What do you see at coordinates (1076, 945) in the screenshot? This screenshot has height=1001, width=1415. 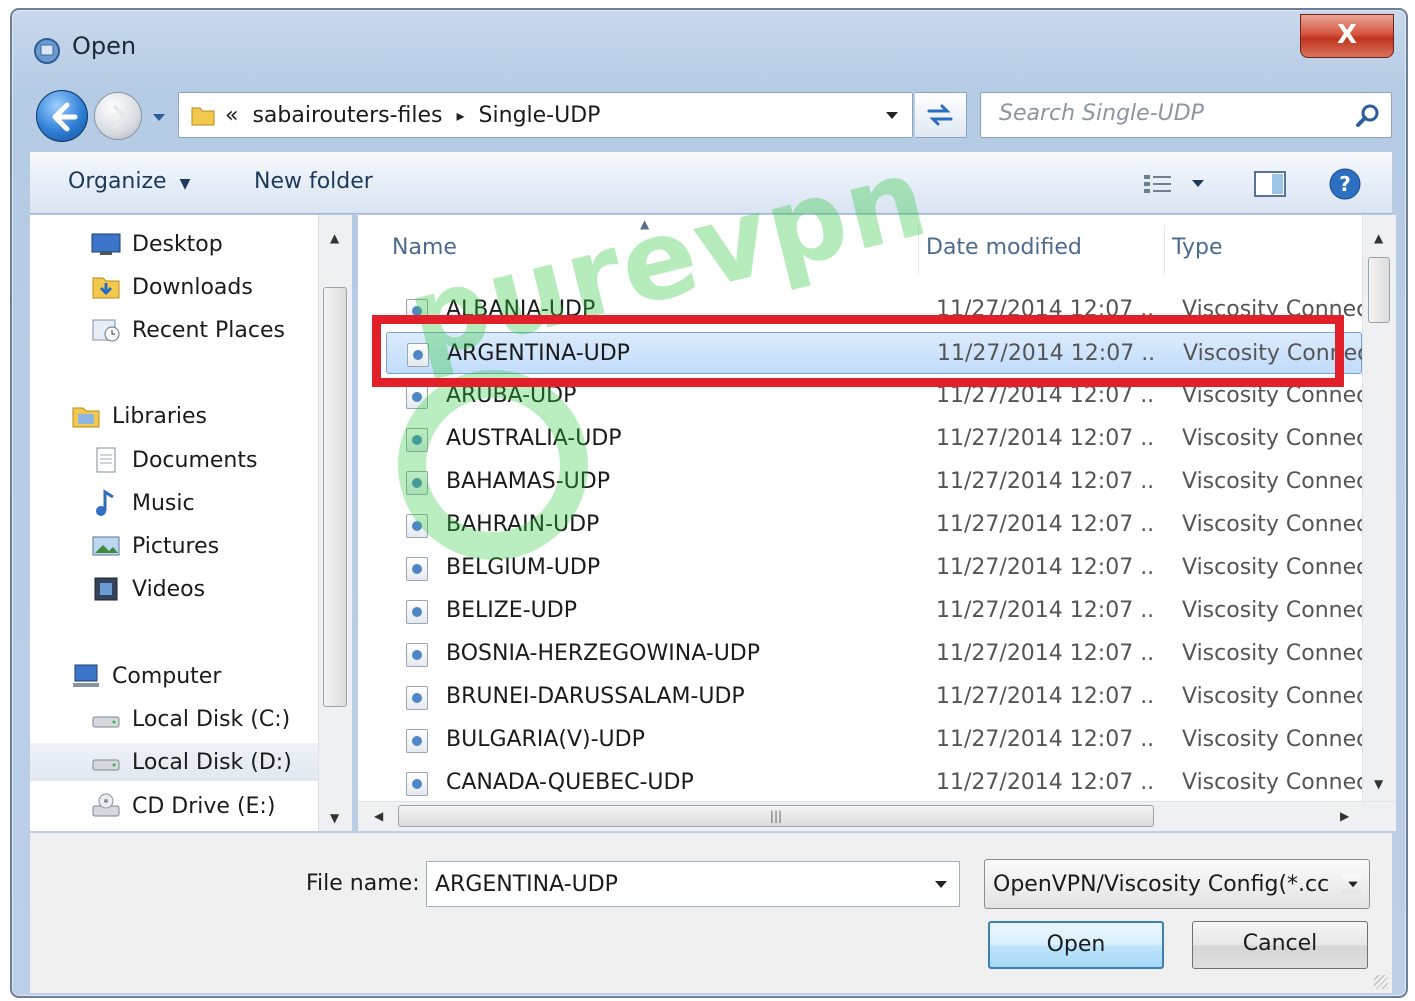 I see `open-button: Open` at bounding box center [1076, 945].